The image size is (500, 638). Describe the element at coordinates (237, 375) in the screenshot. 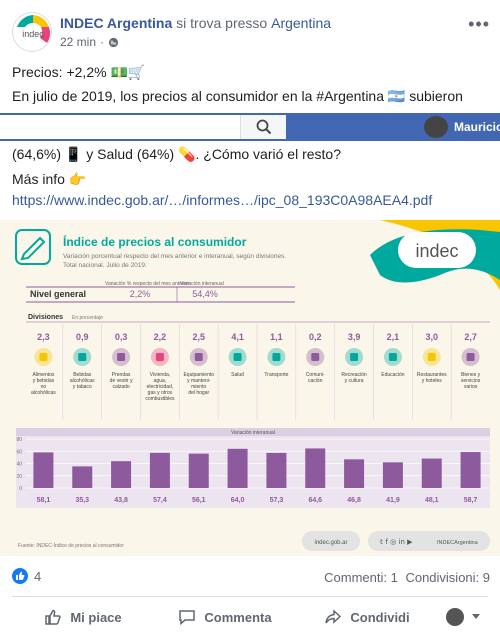

I see `category-label: Salud` at that location.